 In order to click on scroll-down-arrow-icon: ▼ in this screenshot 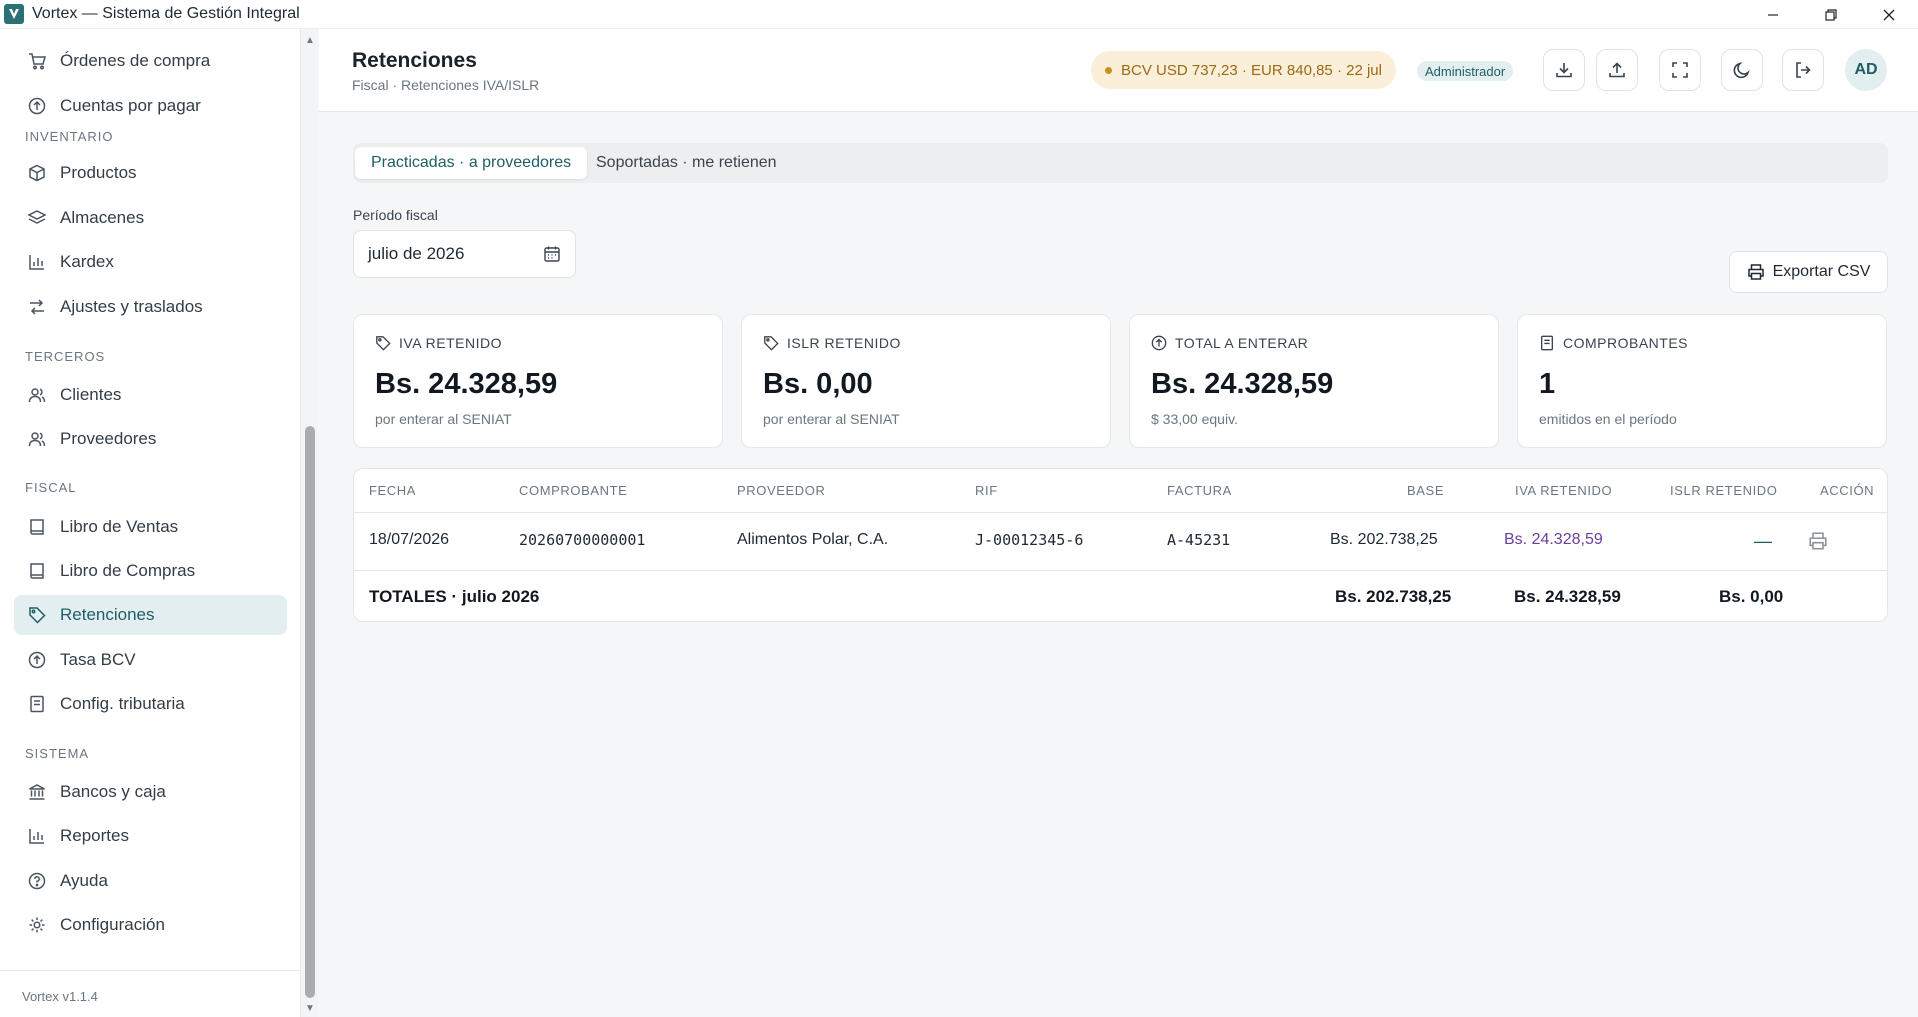, I will do `click(310, 1009)`.